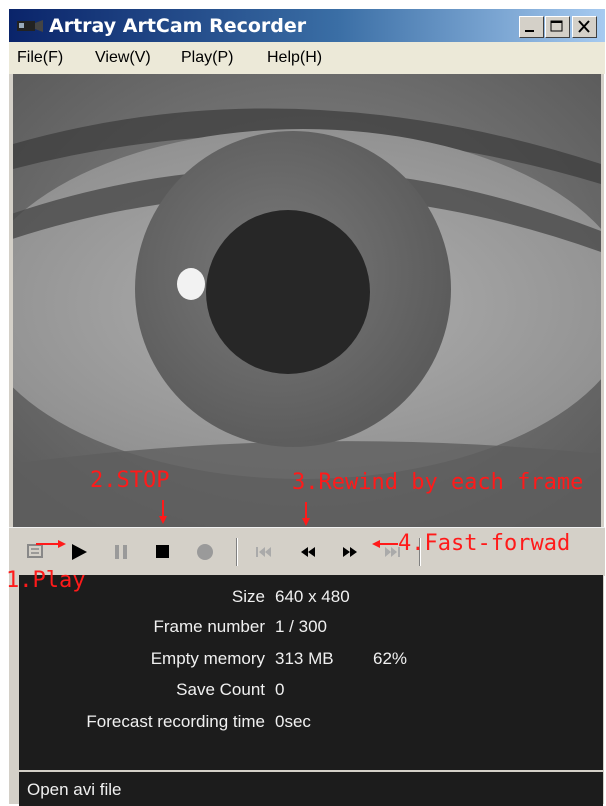  Describe the element at coordinates (376, 544) in the screenshot. I see `arrowhead-fast-forward` at that location.